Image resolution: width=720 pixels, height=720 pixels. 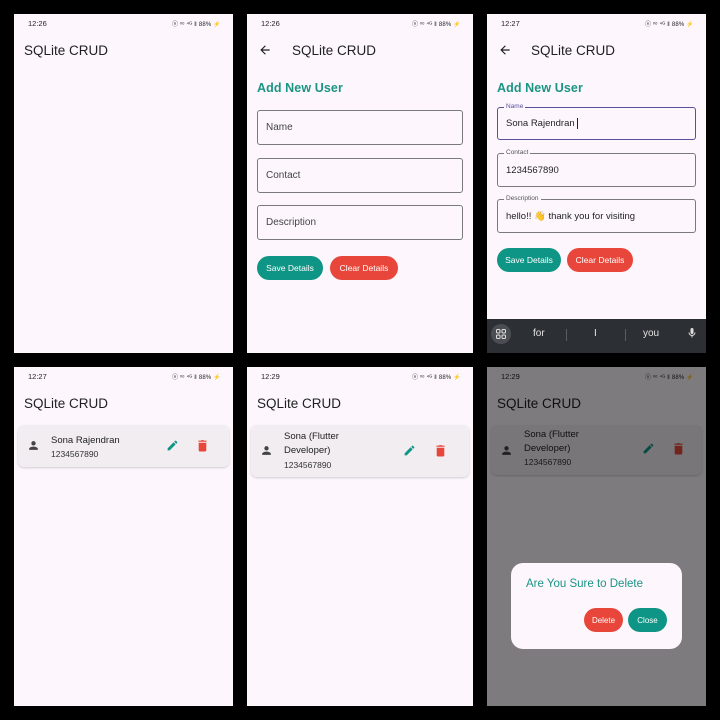 What do you see at coordinates (692, 333) in the screenshot?
I see `mic-icon` at bounding box center [692, 333].